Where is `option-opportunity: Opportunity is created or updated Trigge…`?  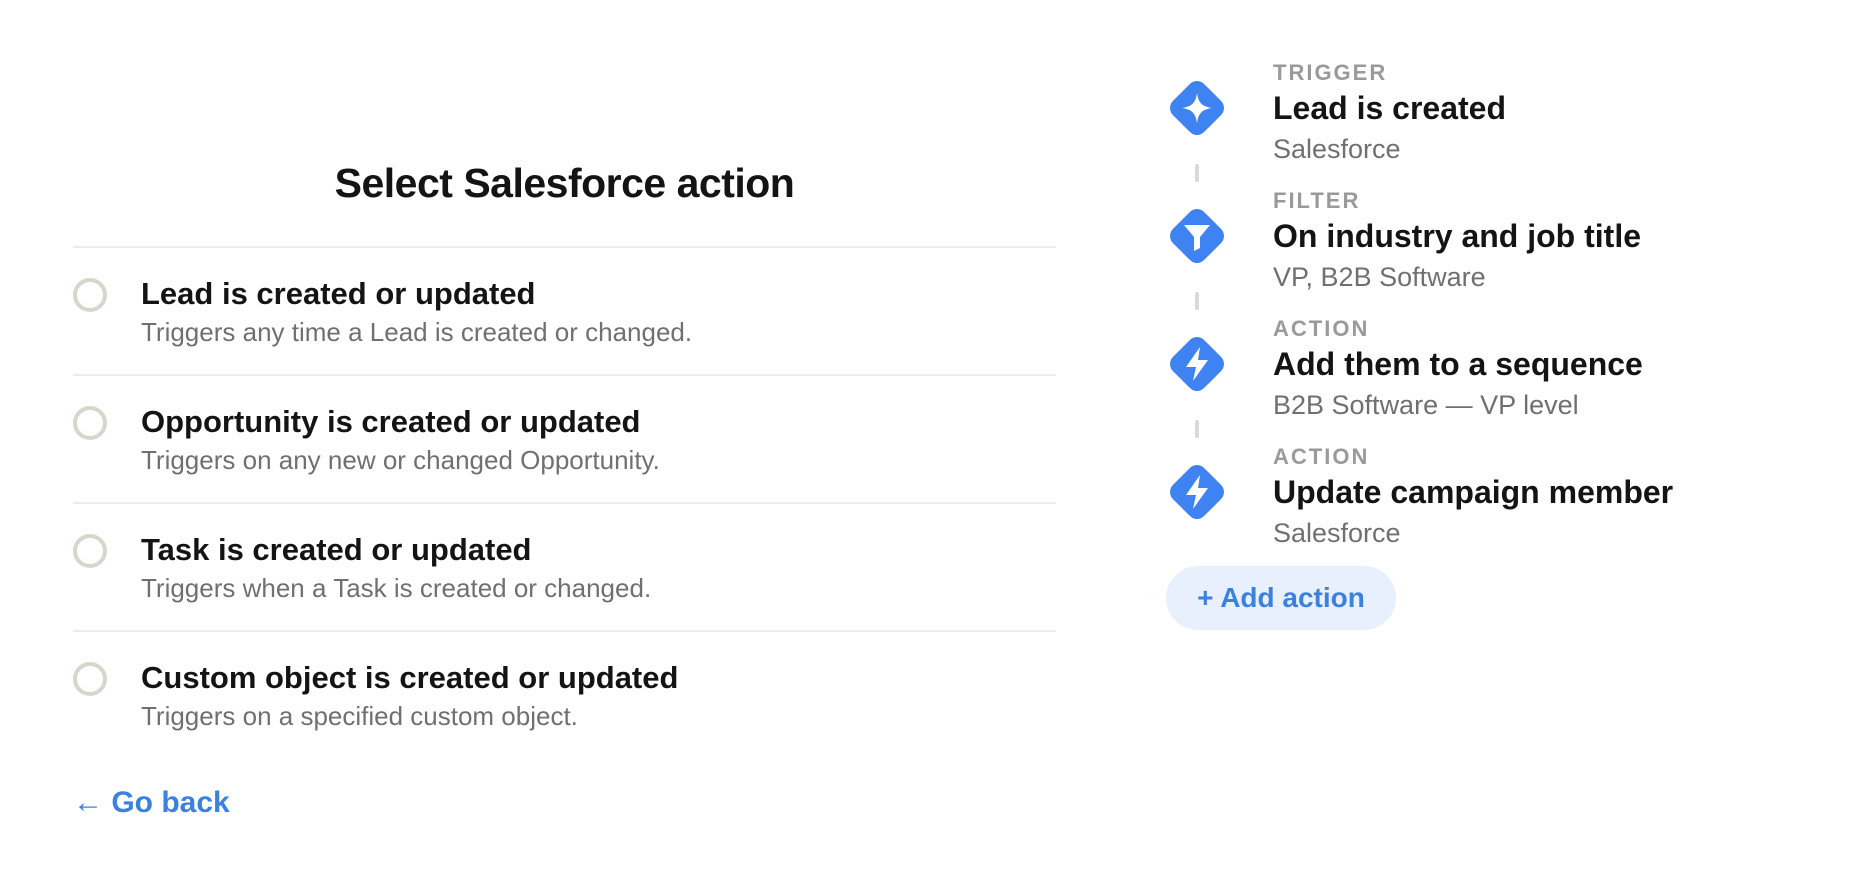
option-opportunity: Opportunity is created or updated Trigge… is located at coordinates (564, 440).